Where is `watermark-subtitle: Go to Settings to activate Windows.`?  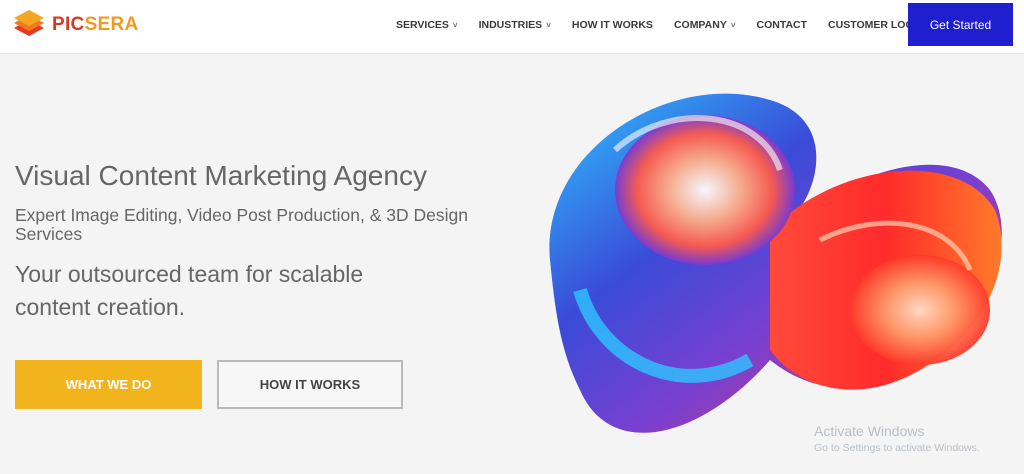
watermark-subtitle: Go to Settings to activate Windows. is located at coordinates (897, 448).